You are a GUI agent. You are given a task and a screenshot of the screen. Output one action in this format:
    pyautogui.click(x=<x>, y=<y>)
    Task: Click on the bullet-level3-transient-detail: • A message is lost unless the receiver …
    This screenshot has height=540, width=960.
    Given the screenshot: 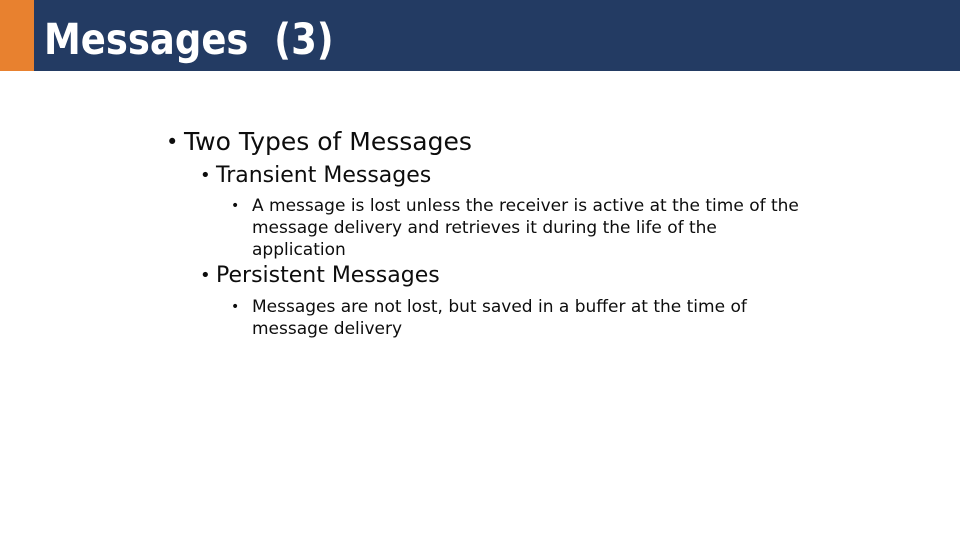 What is the action you would take?
    pyautogui.click(x=521, y=228)
    